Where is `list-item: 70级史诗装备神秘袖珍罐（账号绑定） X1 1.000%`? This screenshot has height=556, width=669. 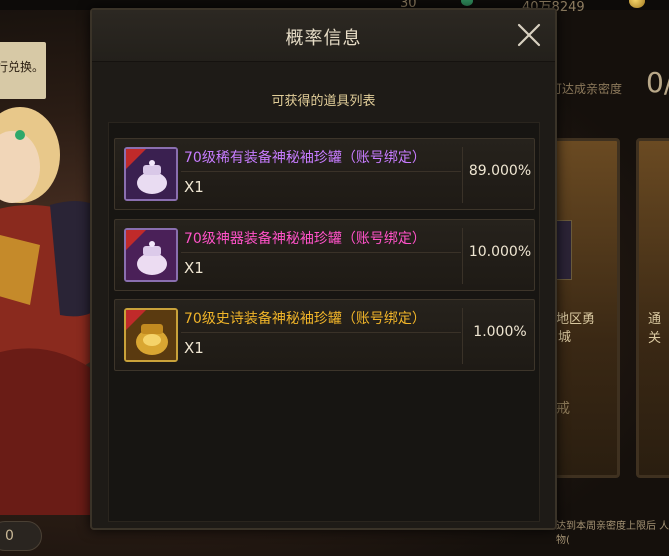
list-item: 70级史诗装备神秘袖珍罐（账号绑定） X1 1.000% is located at coordinates (324, 335).